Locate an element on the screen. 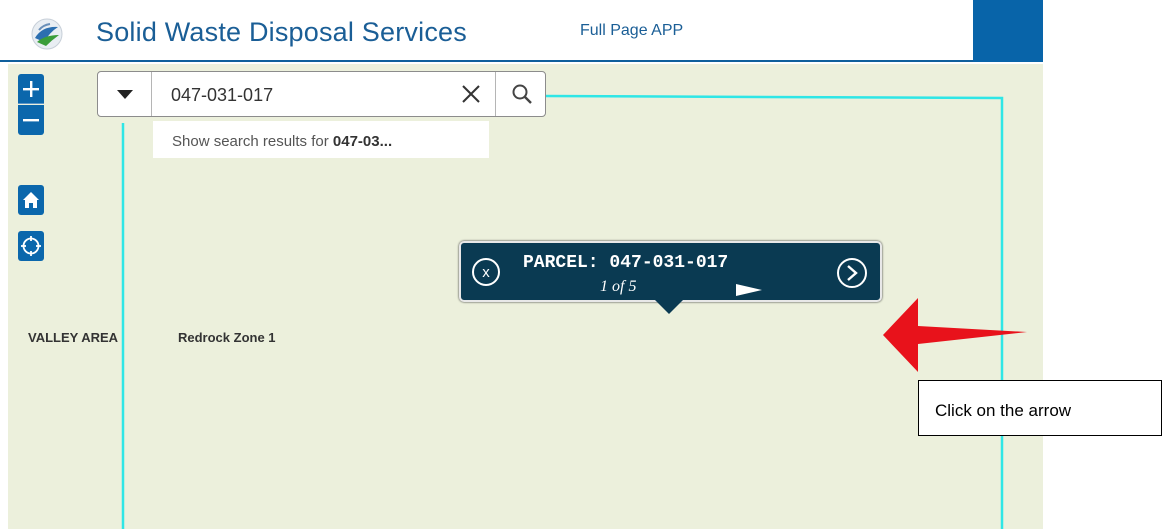  home-button is located at coordinates (31, 200).